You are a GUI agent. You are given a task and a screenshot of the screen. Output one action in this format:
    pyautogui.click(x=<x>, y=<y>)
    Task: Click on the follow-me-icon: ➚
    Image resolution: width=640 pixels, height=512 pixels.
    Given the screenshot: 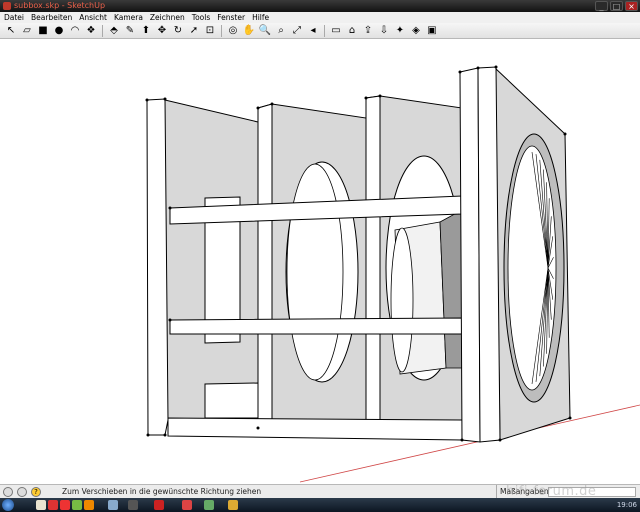 What is the action you would take?
    pyautogui.click(x=194, y=31)
    